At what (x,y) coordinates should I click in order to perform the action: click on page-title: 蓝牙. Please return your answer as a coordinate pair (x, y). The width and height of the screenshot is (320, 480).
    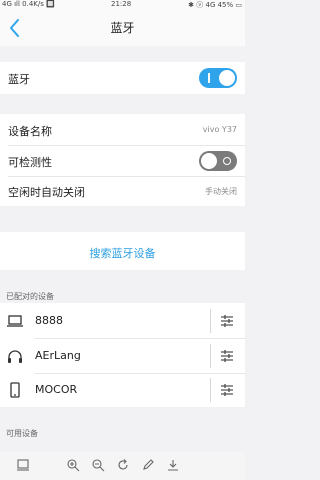
    Looking at the image, I should click on (122, 28).